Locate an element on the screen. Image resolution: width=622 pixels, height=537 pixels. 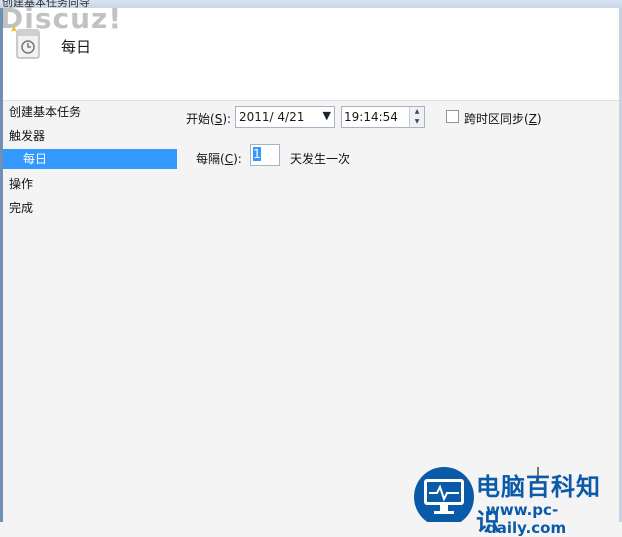
nav-step-label: 创建基本任务 is located at coordinates (45, 112).